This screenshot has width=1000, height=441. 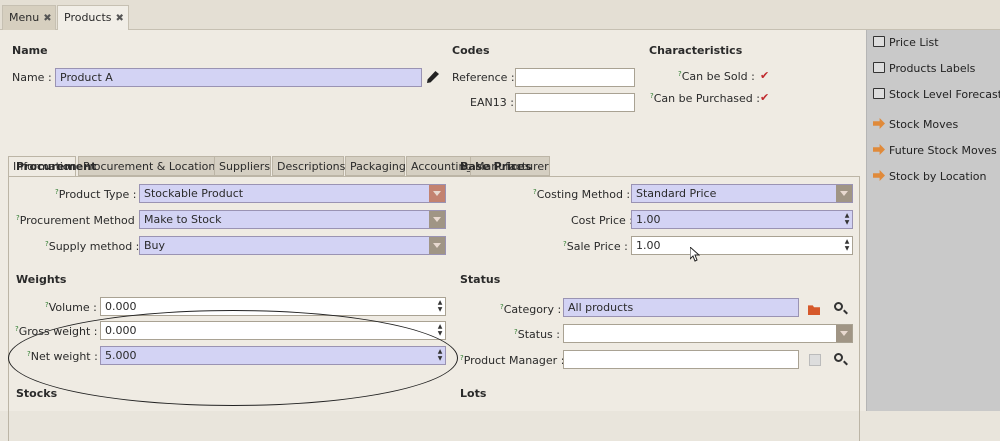 What do you see at coordinates (929, 178) in the screenshot?
I see `sidebar-item-stock-by-location: Stock by Location` at bounding box center [929, 178].